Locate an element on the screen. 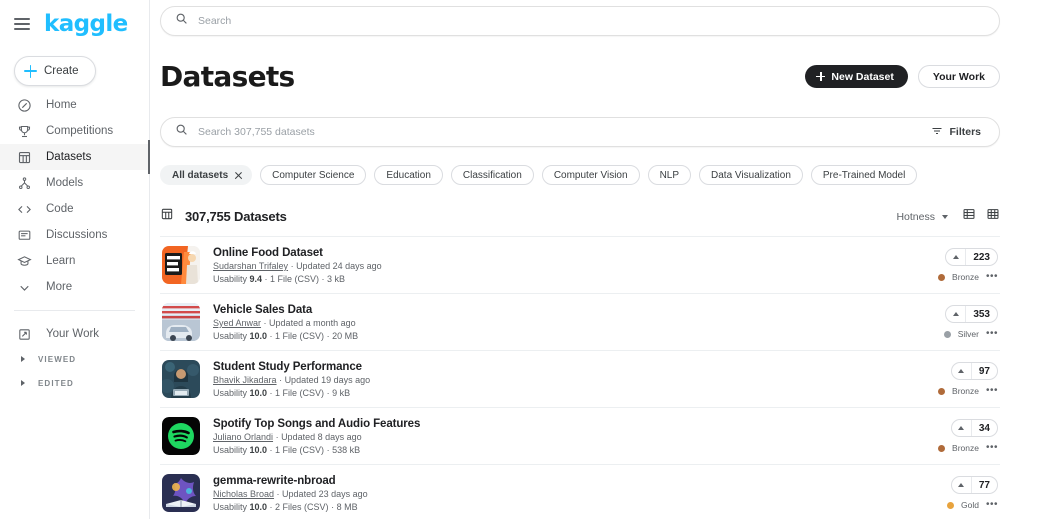 The width and height of the screenshot is (1060, 519). sidebar-item-learn: Learn is located at coordinates (74, 261).